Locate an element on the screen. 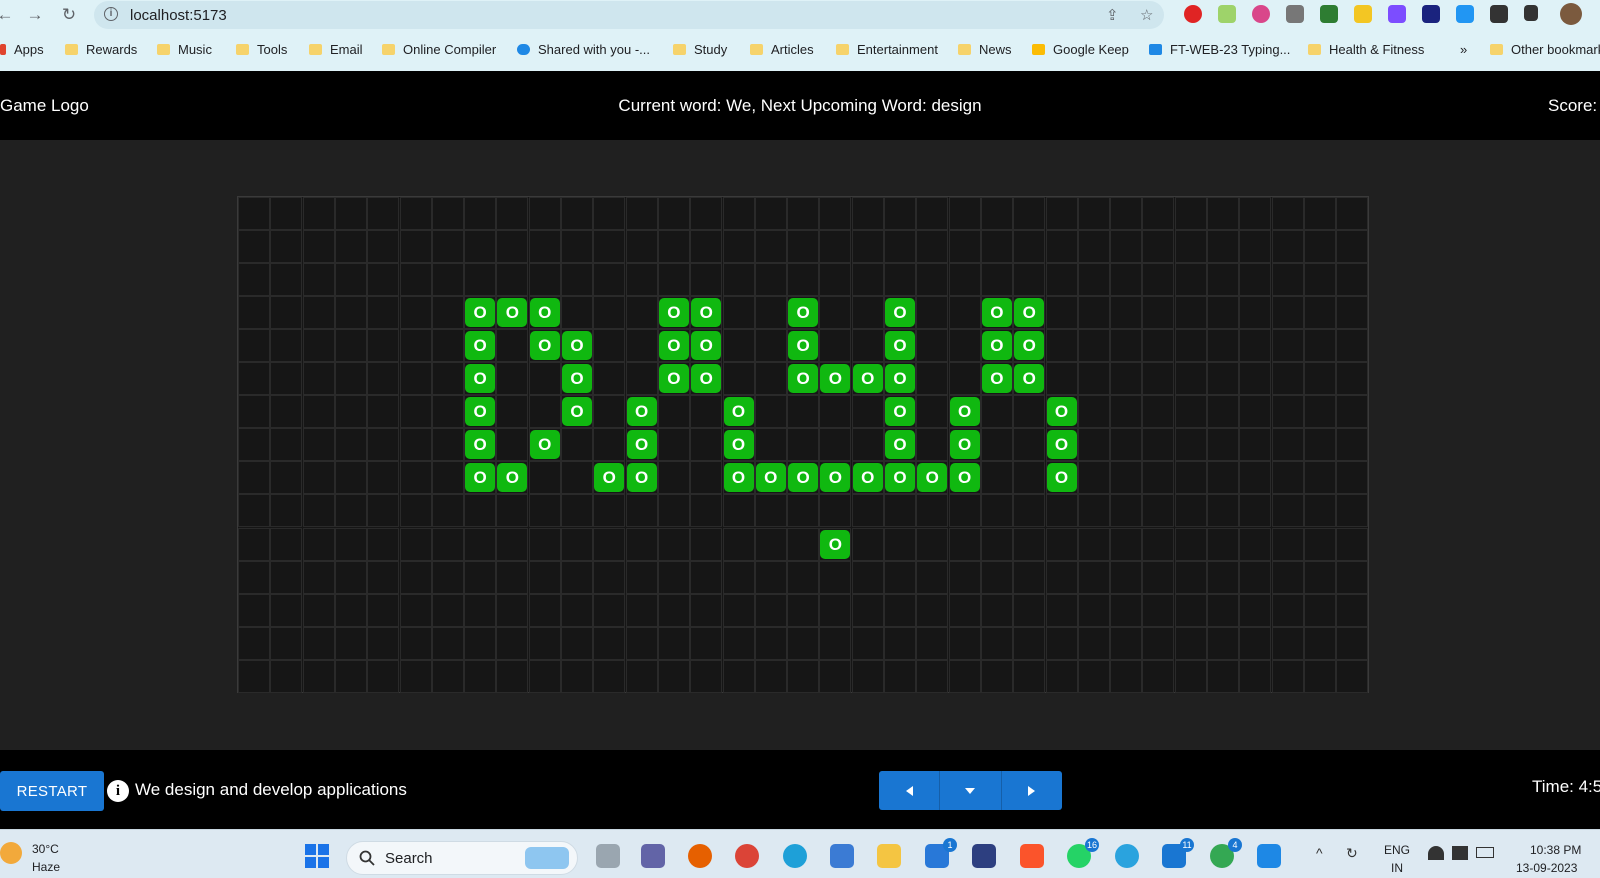 This screenshot has width=1600, height=878. todo-icon: 11 is located at coordinates (1178, 853).